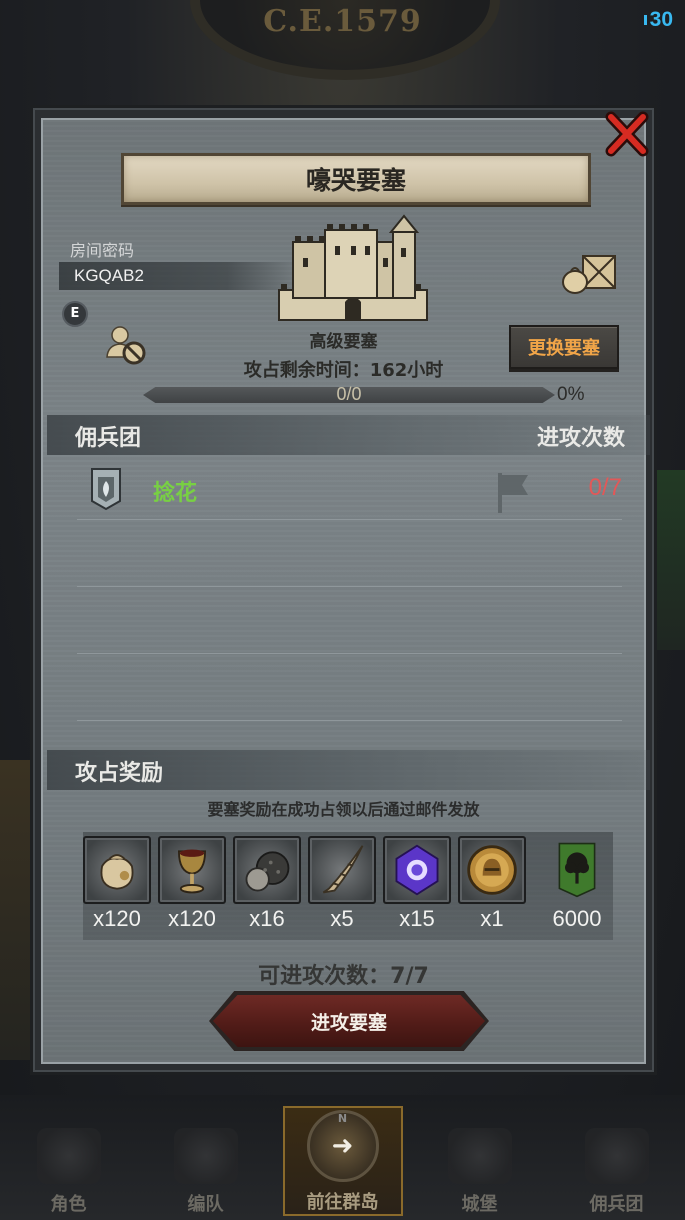  Describe the element at coordinates (513, 493) in the screenshot. I see `flag-icon` at that location.